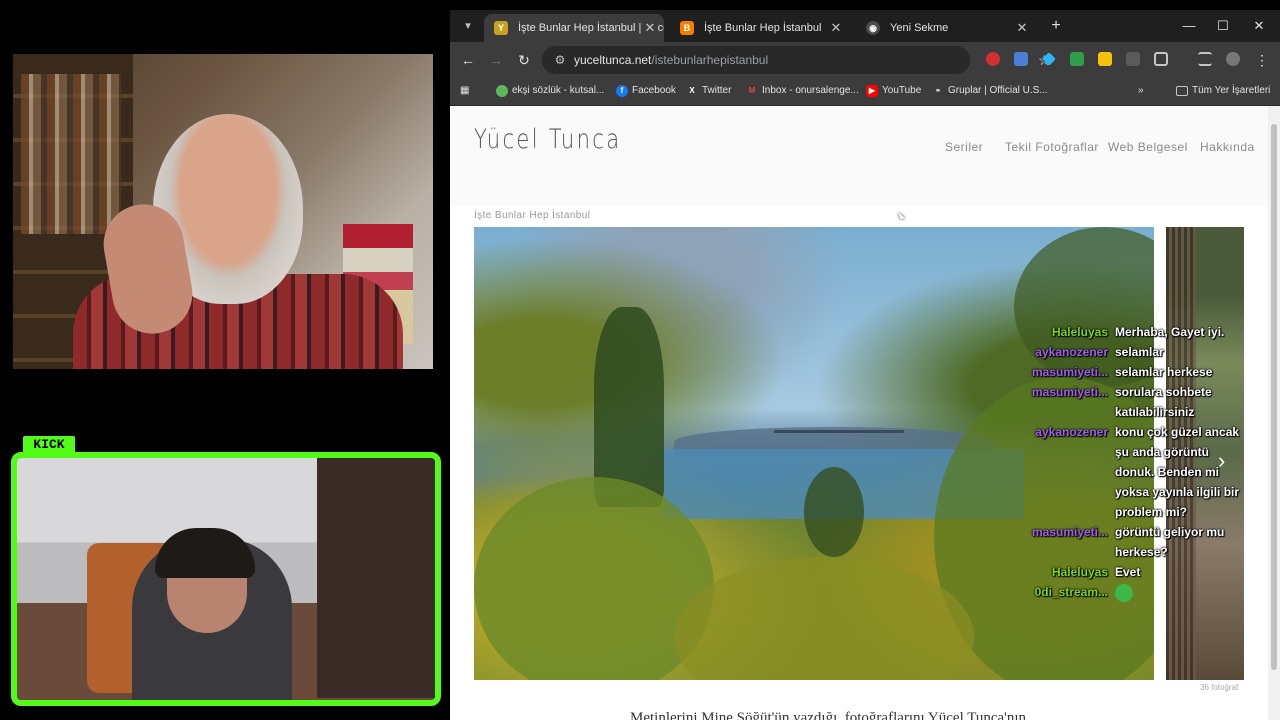  I want to click on extension-red-icon, so click(993, 59).